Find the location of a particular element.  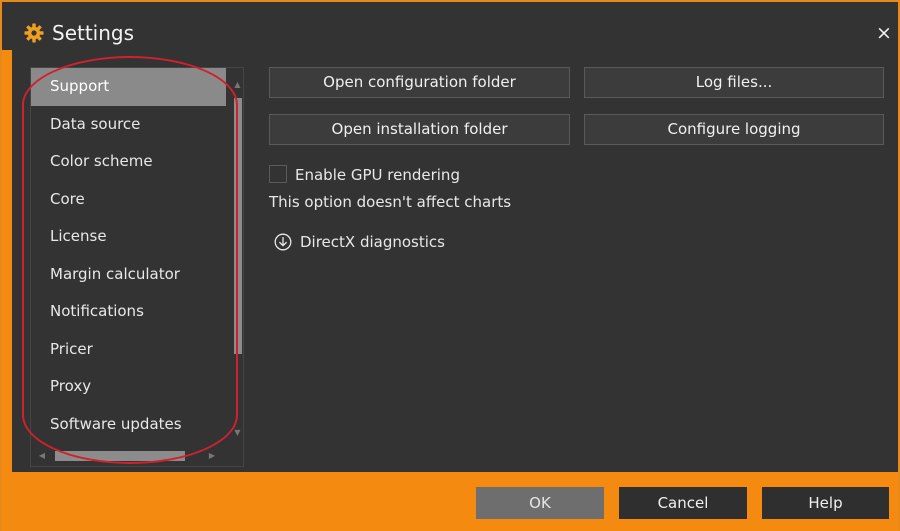

sidebar-item-software-updates: Software updates is located at coordinates (128, 425).